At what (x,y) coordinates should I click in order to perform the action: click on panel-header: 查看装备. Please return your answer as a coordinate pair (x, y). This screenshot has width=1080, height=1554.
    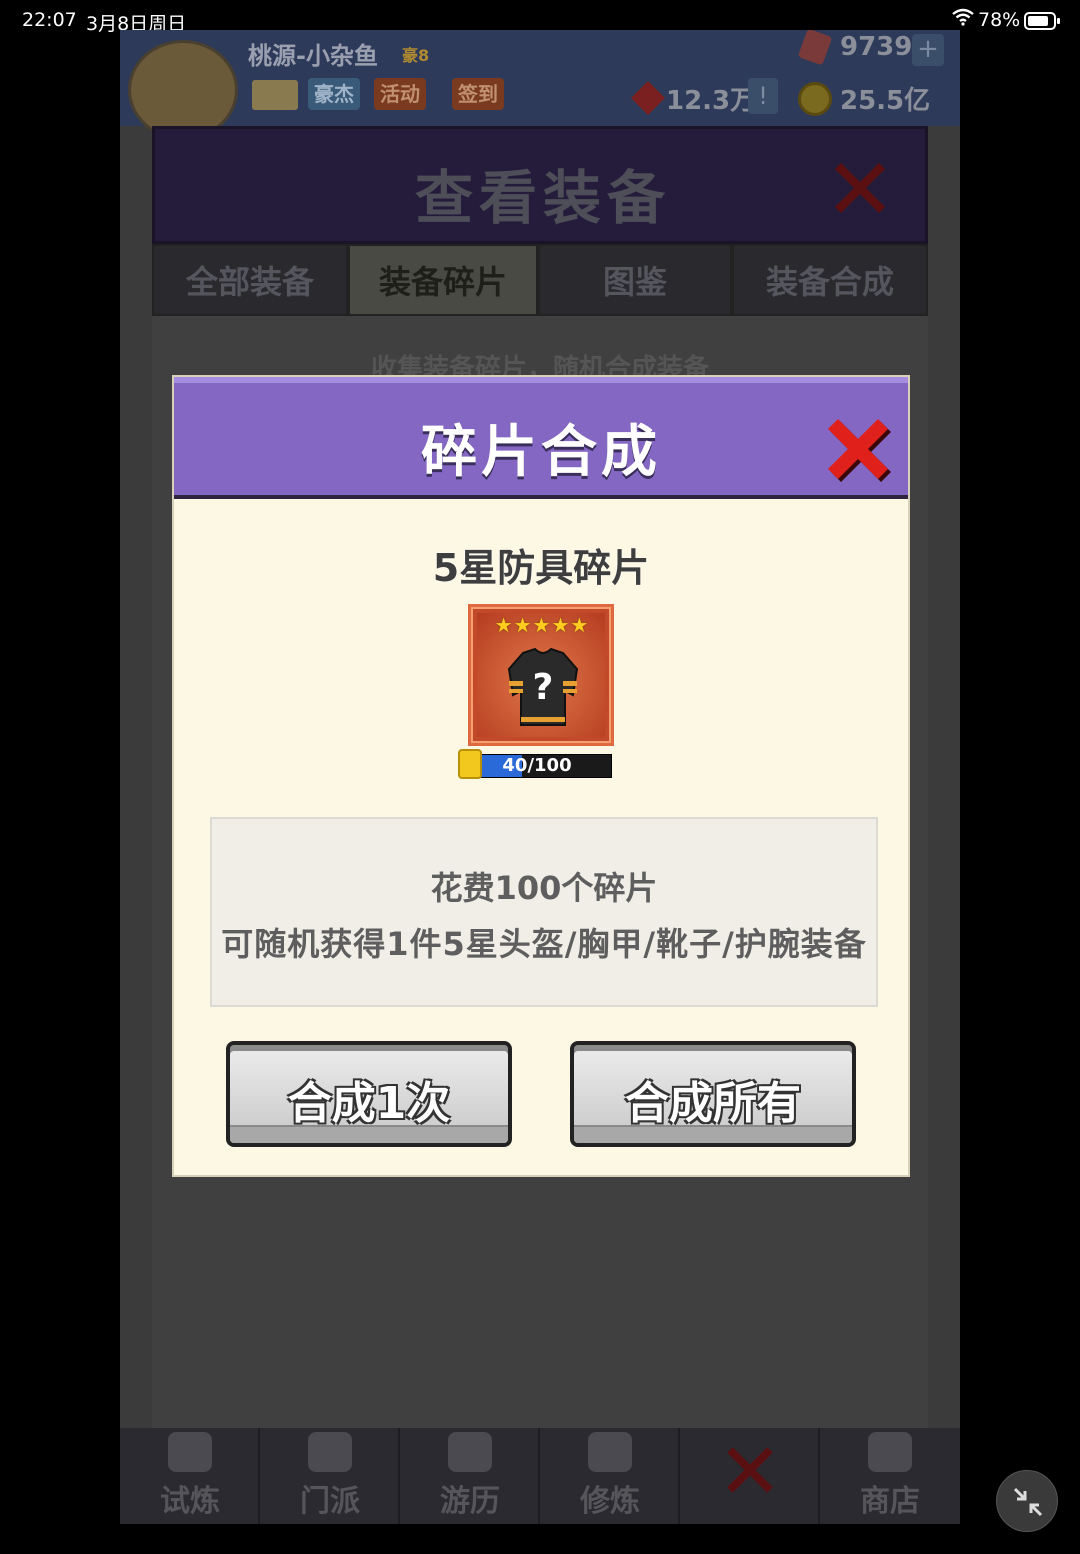
    Looking at the image, I should click on (540, 185).